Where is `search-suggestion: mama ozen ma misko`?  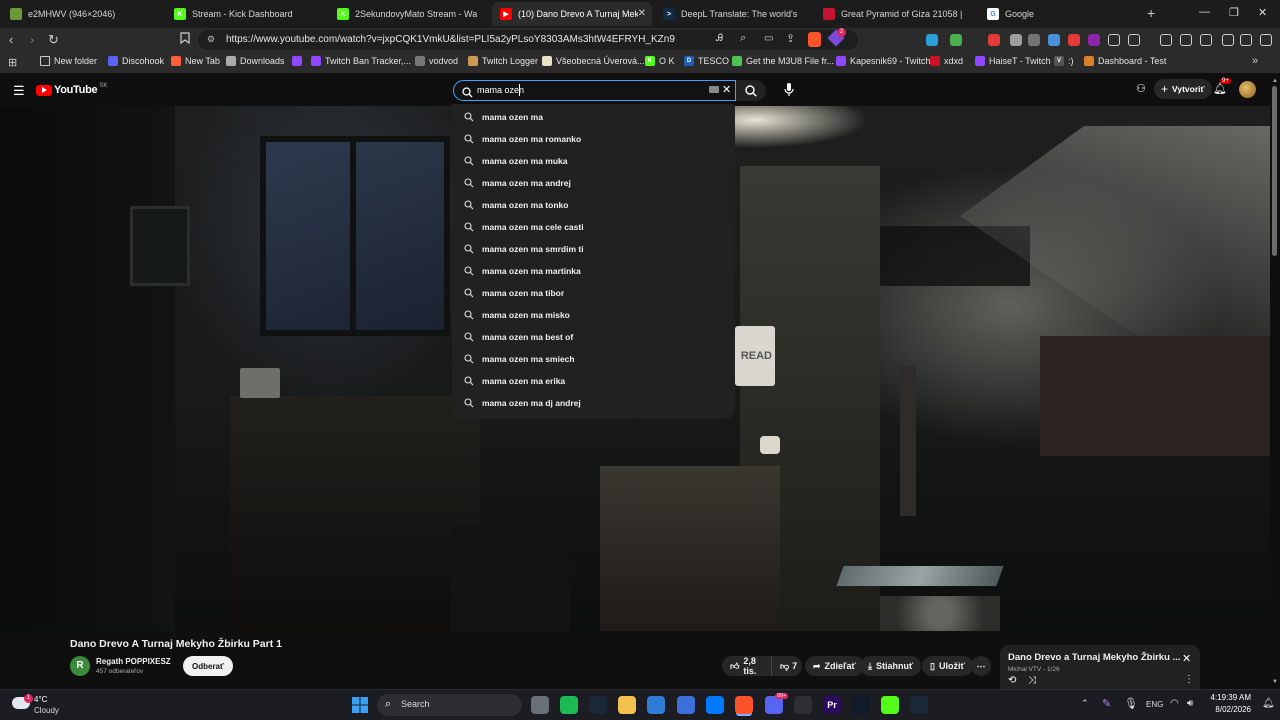
search-suggestion: mama ozen ma misko is located at coordinates (593, 315).